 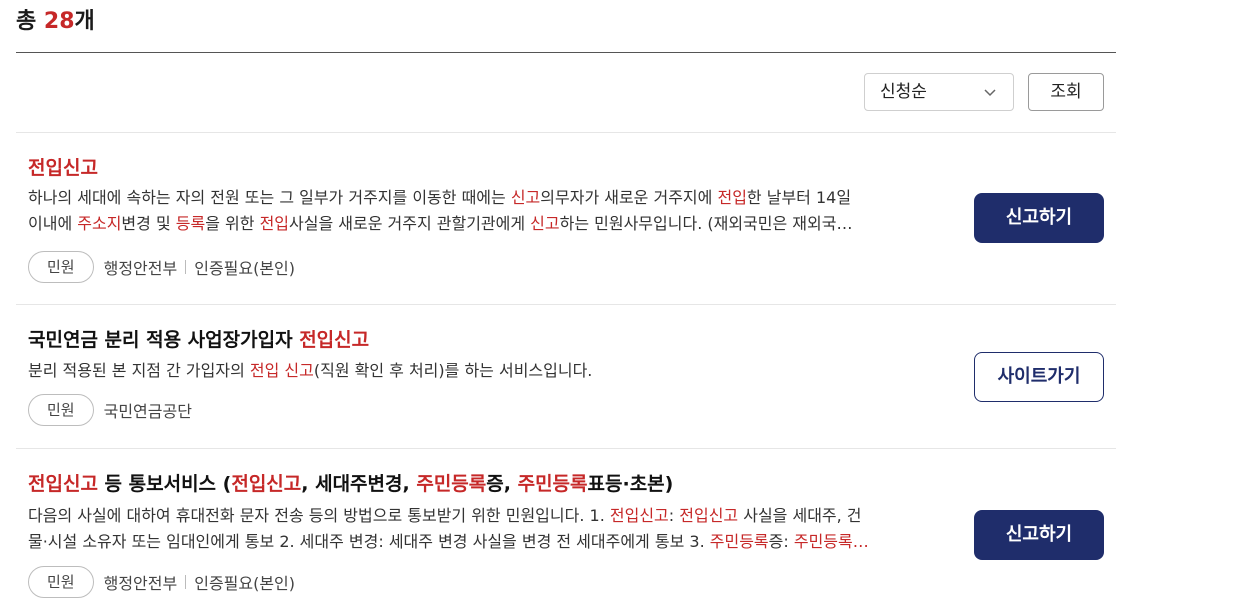 I want to click on text-segment: (직원 확인 후 처리)를 하는 서비스입니다., so click(x=453, y=370).